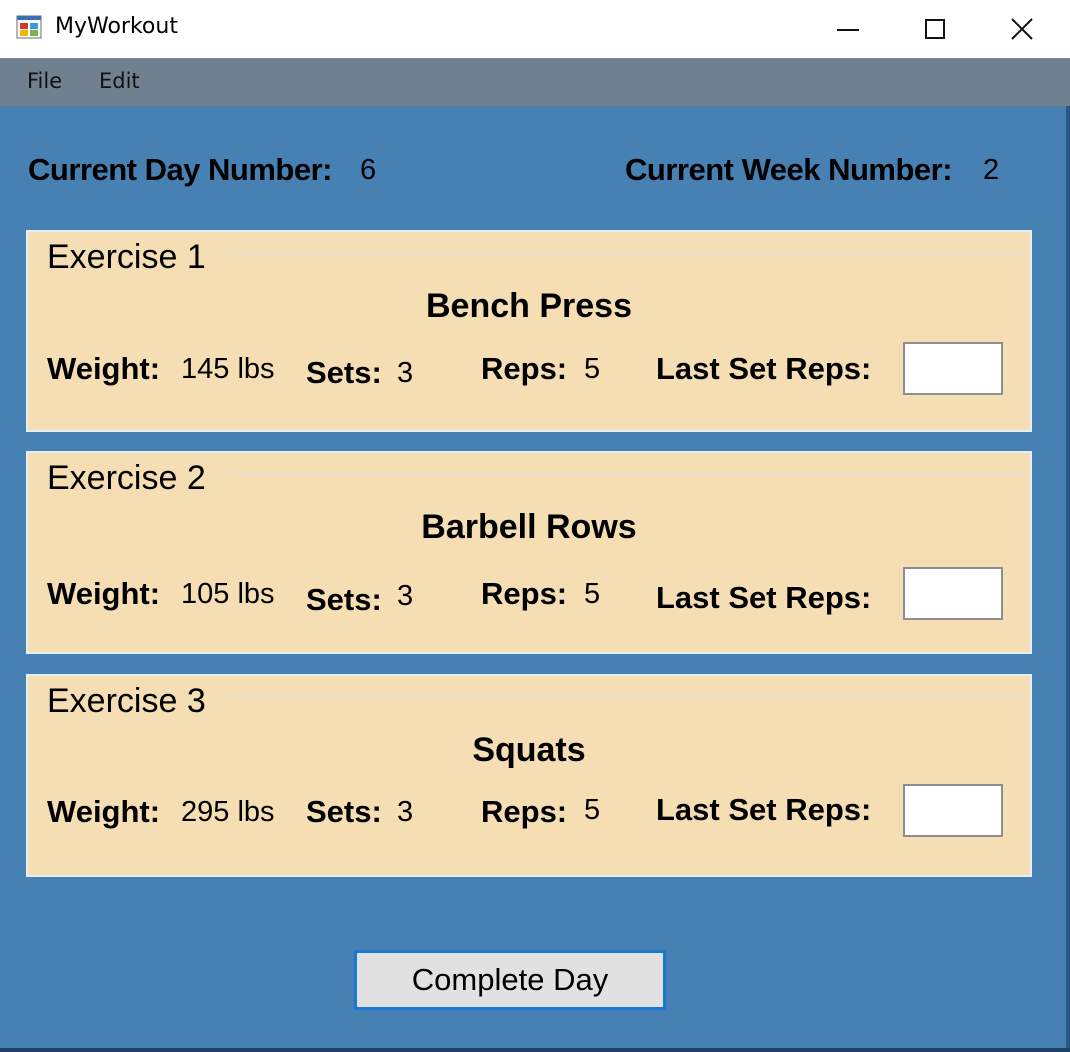 The image size is (1070, 1052). Describe the element at coordinates (228, 594) in the screenshot. I see `weight-value: 105 lbs` at that location.